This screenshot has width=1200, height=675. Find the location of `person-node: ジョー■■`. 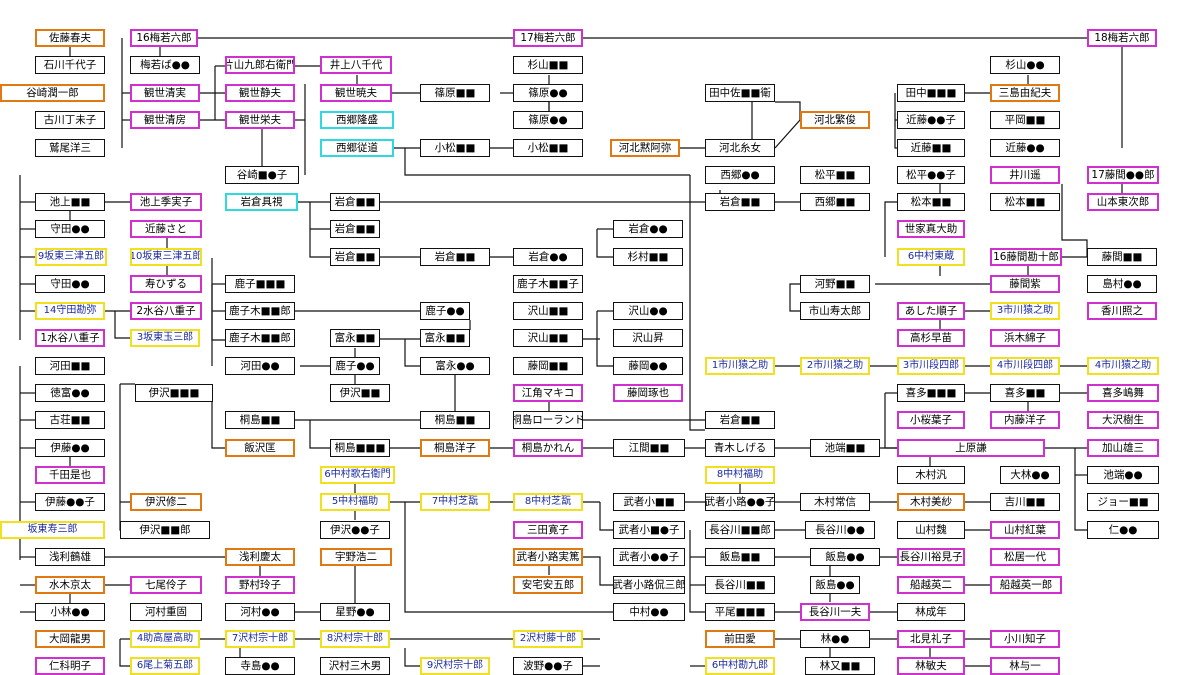

person-node: ジョー■■ is located at coordinates (1123, 502).